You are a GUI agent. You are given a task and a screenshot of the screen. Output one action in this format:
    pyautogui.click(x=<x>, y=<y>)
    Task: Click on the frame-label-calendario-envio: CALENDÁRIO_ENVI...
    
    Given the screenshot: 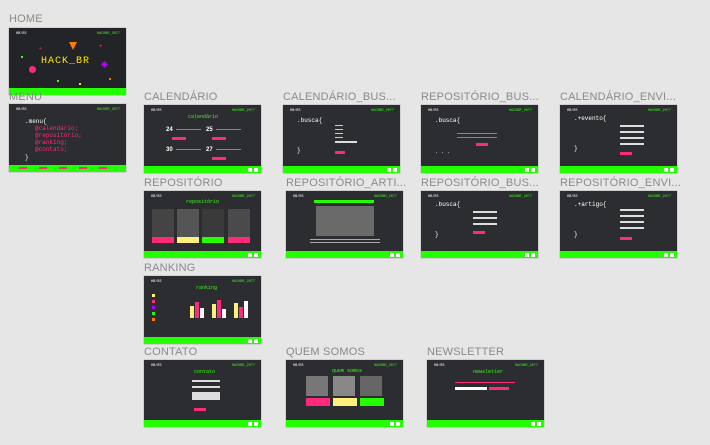 What is the action you would take?
    pyautogui.click(x=618, y=97)
    